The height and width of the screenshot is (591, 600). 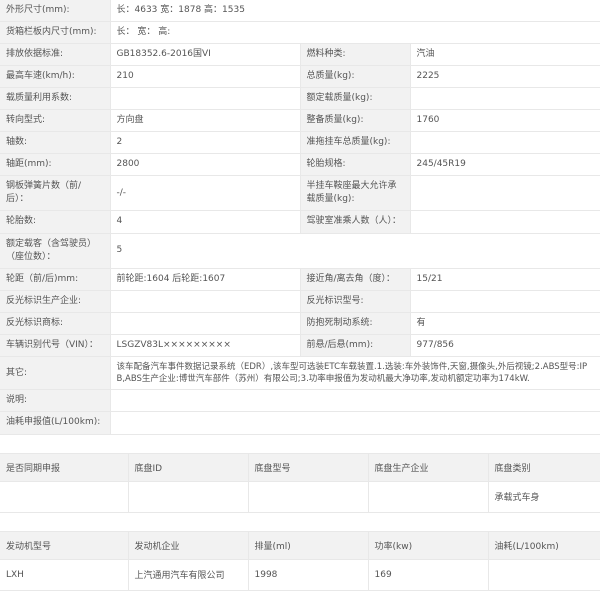 I want to click on spec-value: -/-, so click(x=205, y=193).